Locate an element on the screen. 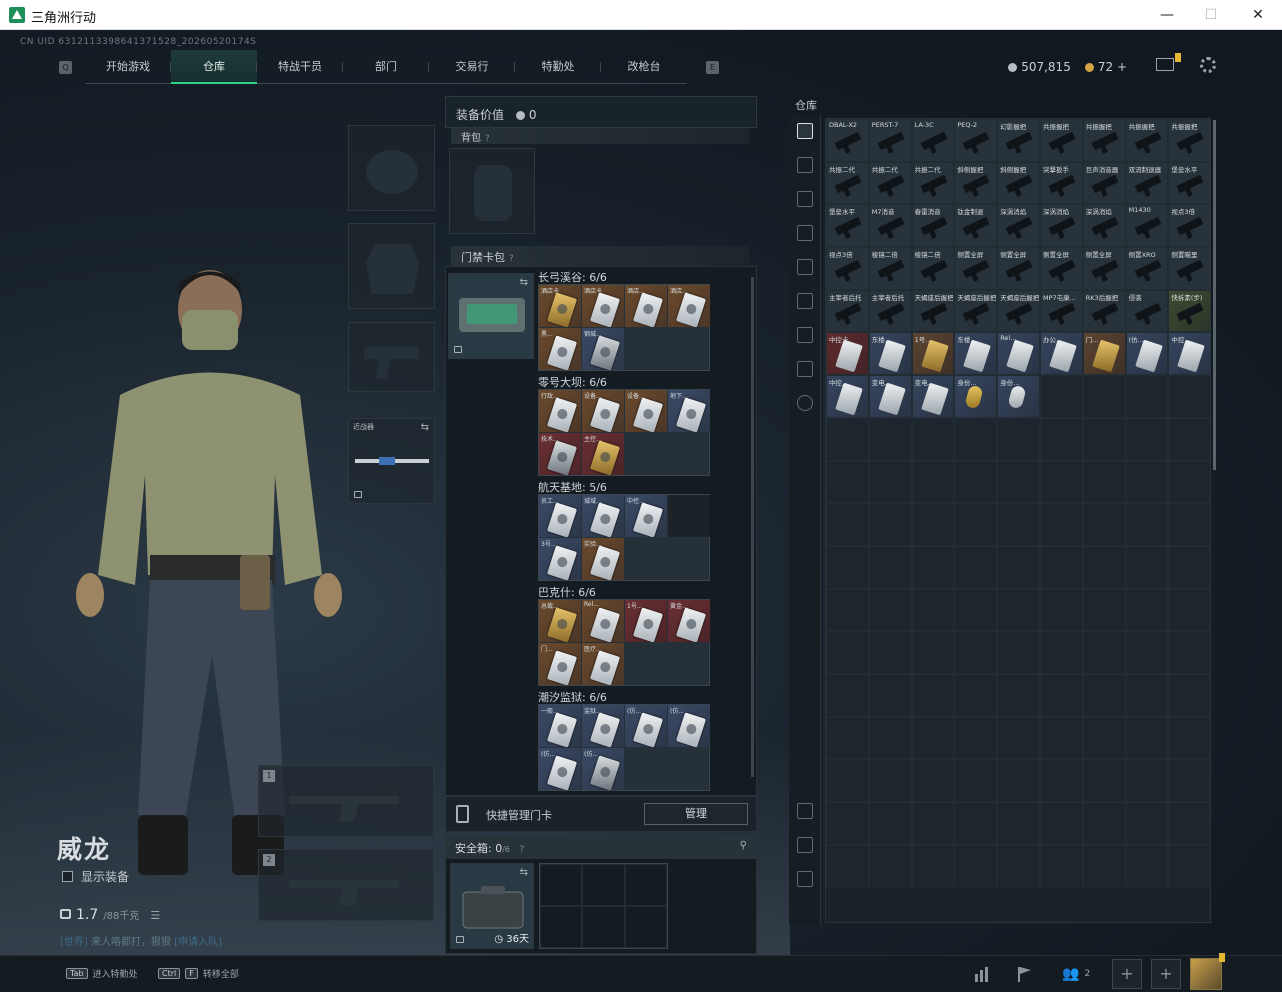 This screenshot has width=1282, height=992. gold-currency: 72 + is located at coordinates (1105, 67).